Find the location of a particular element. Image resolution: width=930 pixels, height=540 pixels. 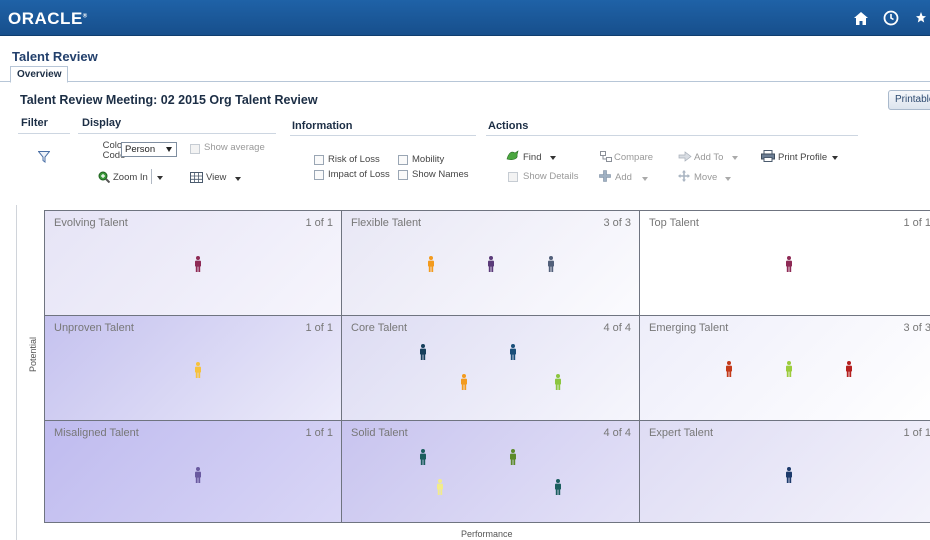

add-icon is located at coordinates (605, 176).